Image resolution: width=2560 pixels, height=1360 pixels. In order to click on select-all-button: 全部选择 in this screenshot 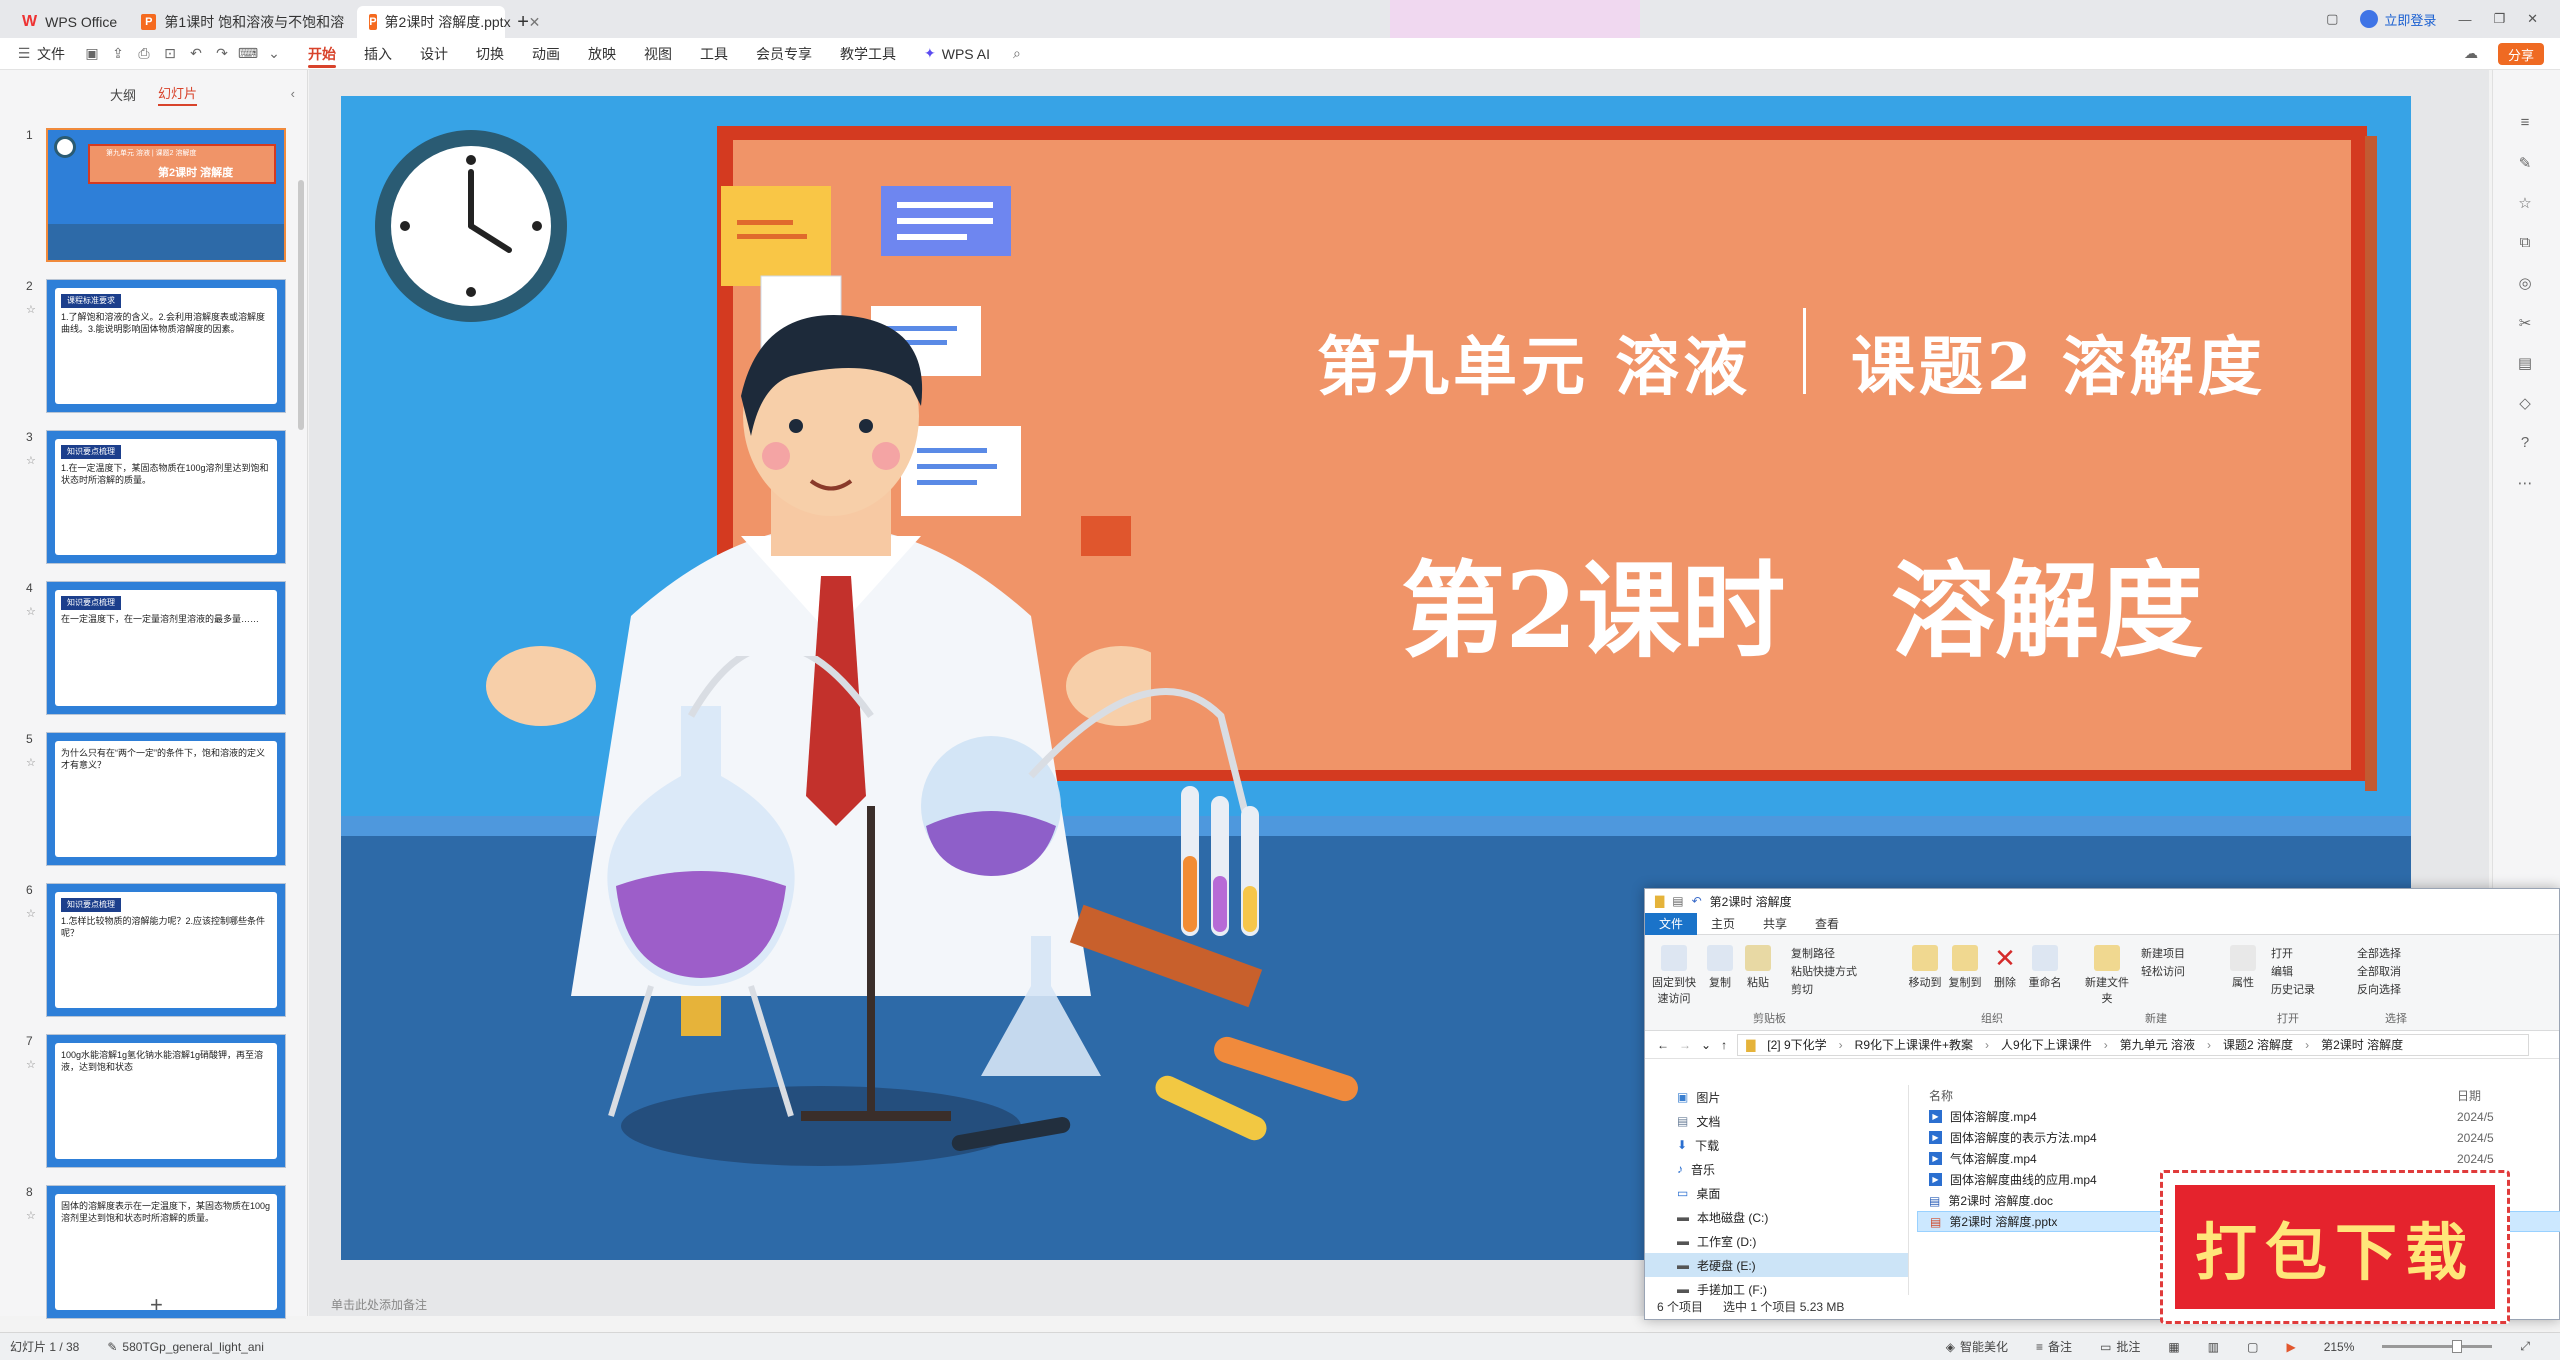, I will do `click(2379, 953)`.